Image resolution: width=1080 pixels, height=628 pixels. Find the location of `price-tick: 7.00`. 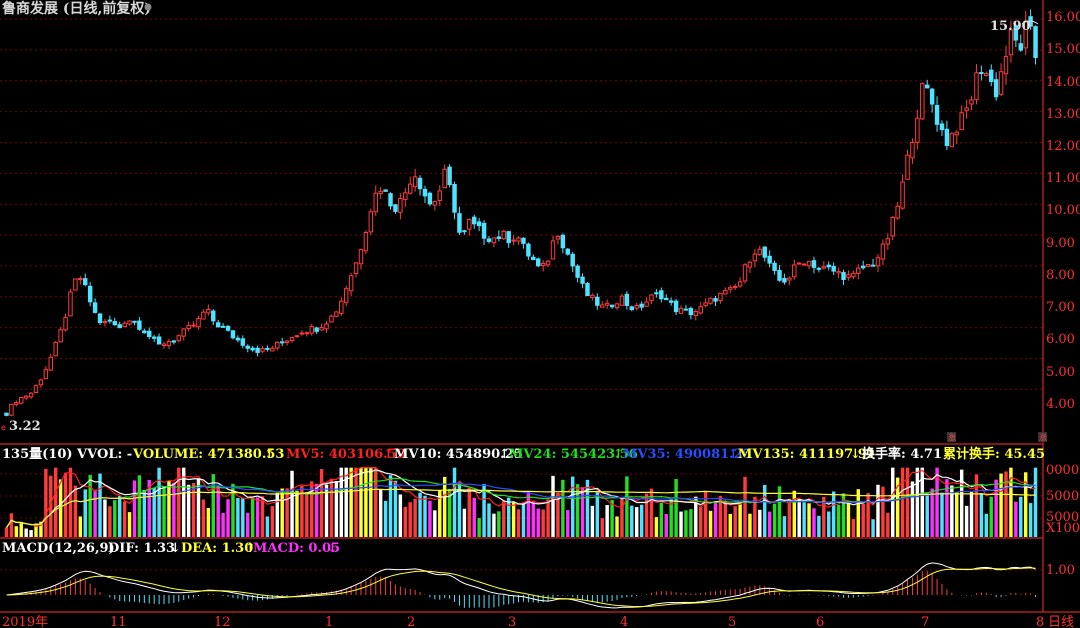

price-tick: 7.00 is located at coordinates (1060, 307).